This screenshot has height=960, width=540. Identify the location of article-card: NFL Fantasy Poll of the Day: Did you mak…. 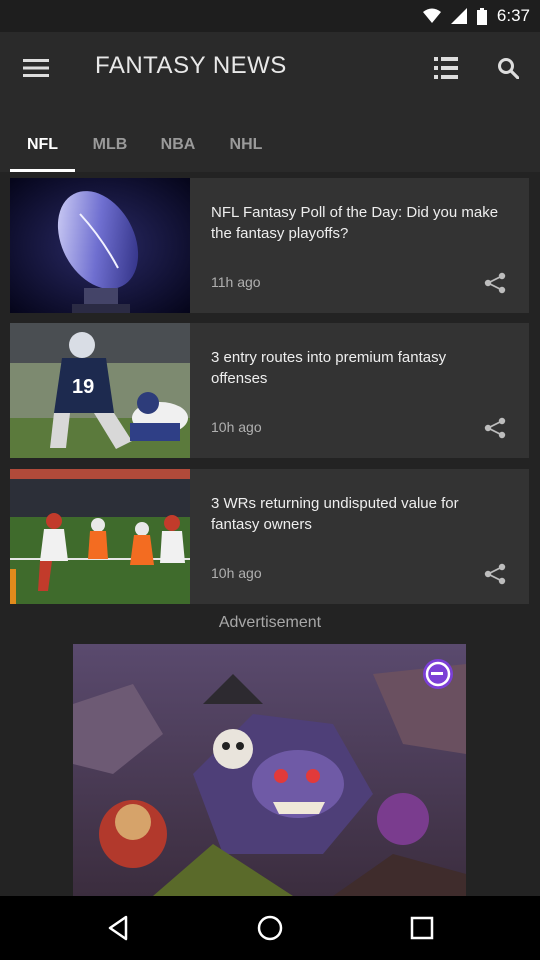
(269, 245).